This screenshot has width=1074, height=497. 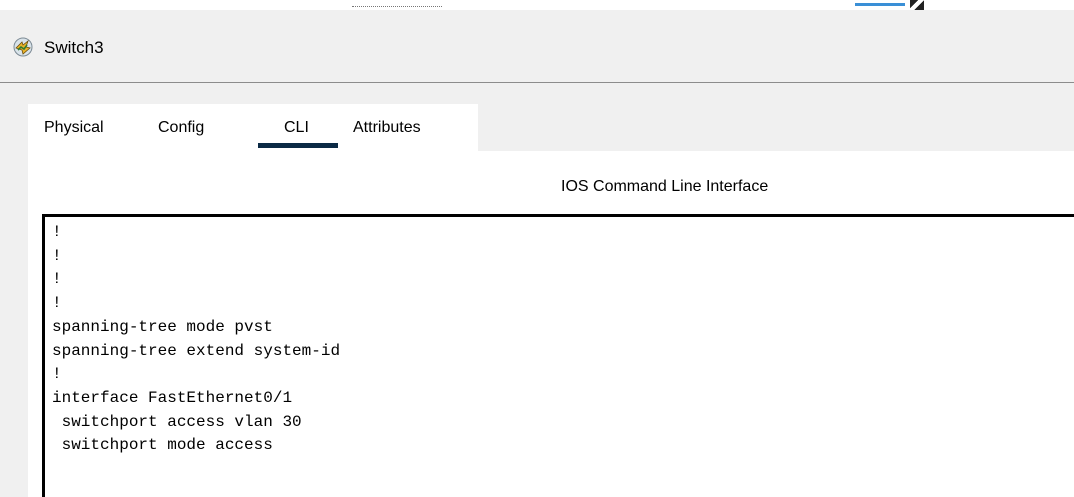 What do you see at coordinates (181, 128) in the screenshot?
I see `tab-config: Config` at bounding box center [181, 128].